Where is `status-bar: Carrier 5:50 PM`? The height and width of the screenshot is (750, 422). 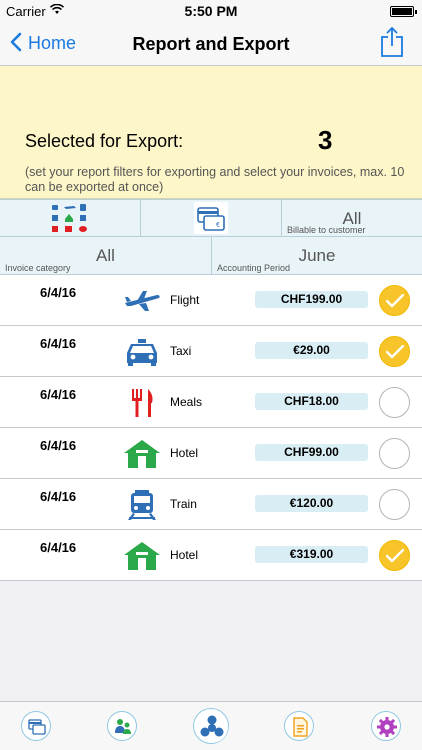 status-bar: Carrier 5:50 PM is located at coordinates (211, 11).